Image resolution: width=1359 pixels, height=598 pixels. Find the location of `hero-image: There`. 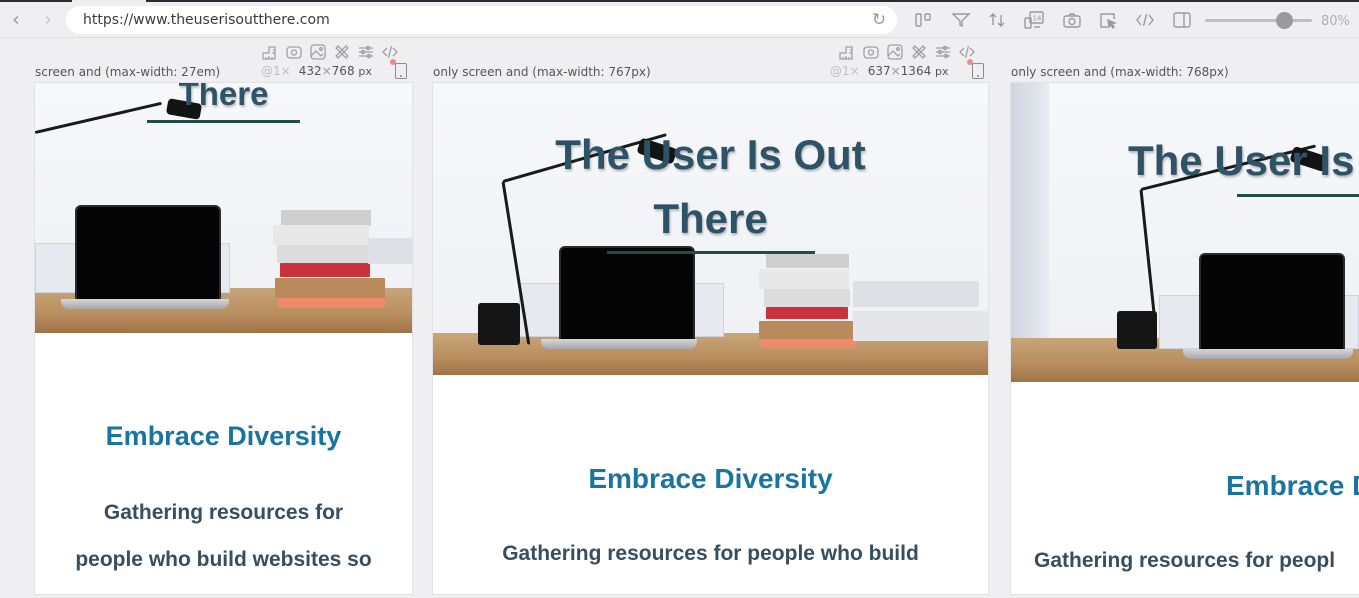

hero-image: There is located at coordinates (223, 208).